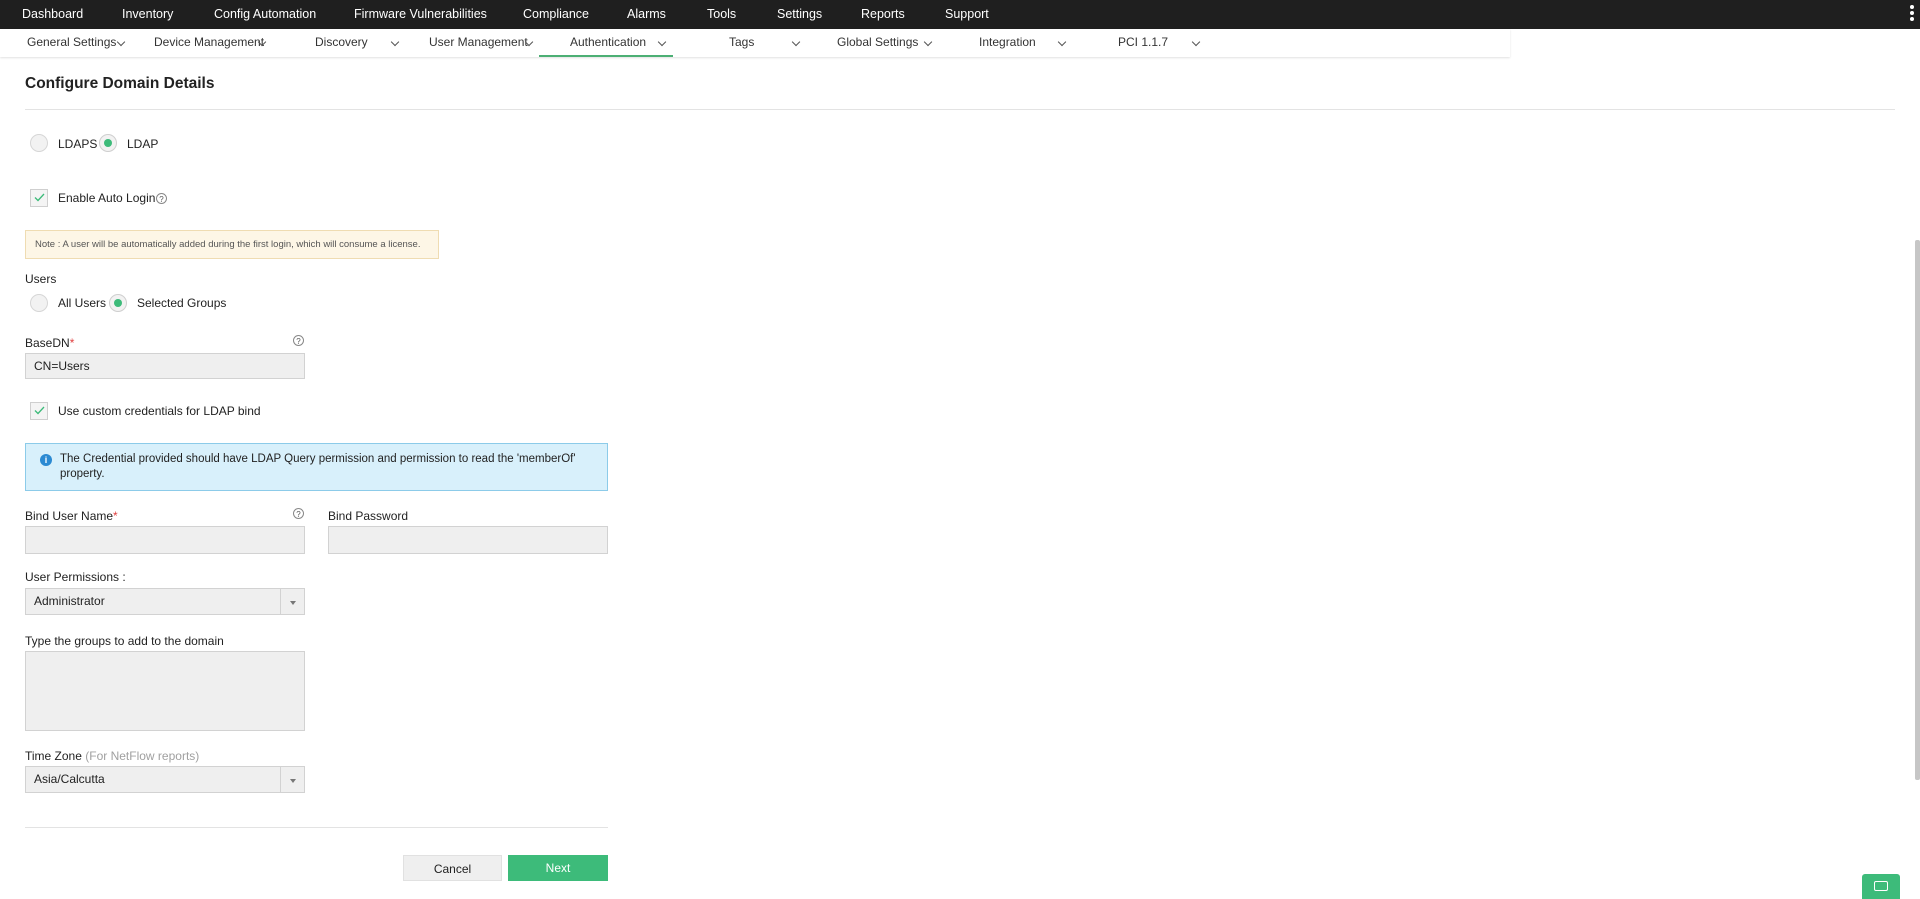  What do you see at coordinates (165, 540) in the screenshot?
I see `bind-user-input` at bounding box center [165, 540].